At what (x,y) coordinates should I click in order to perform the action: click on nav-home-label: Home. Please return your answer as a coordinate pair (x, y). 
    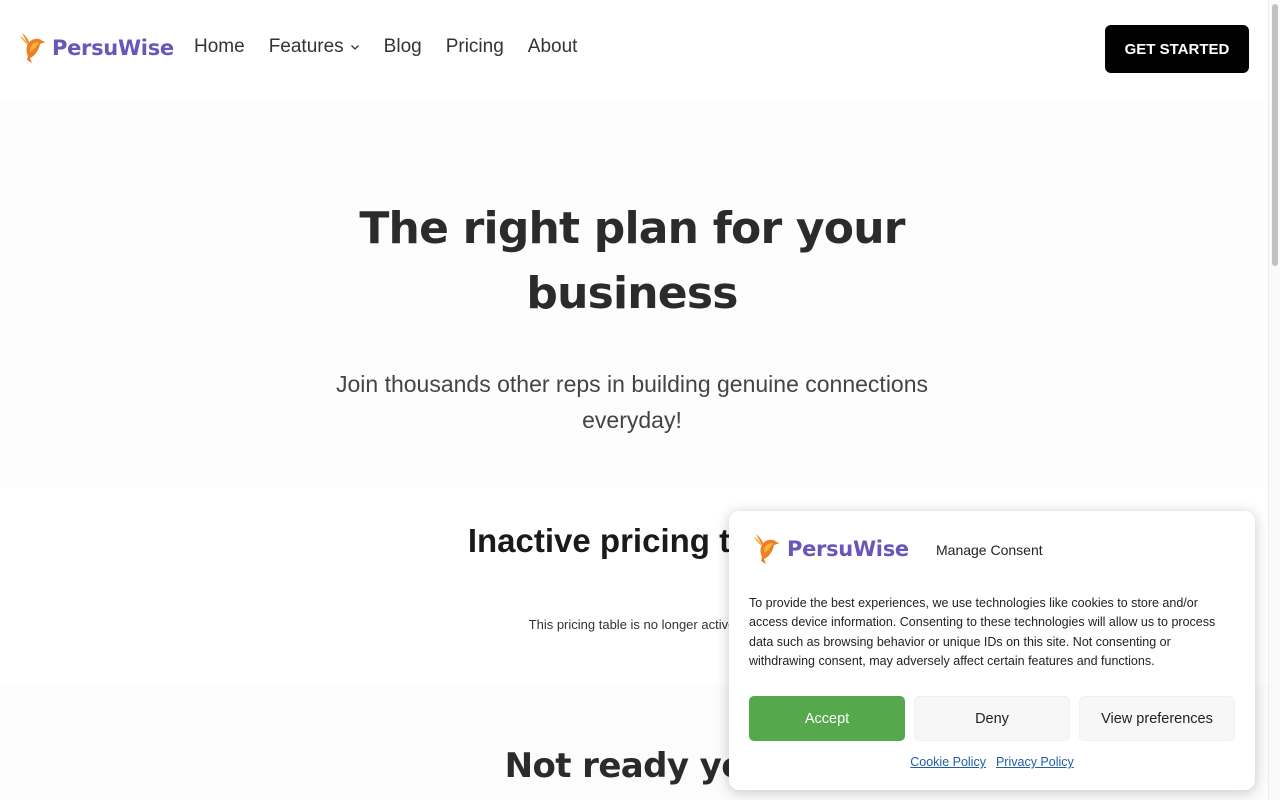
    Looking at the image, I should click on (219, 46).